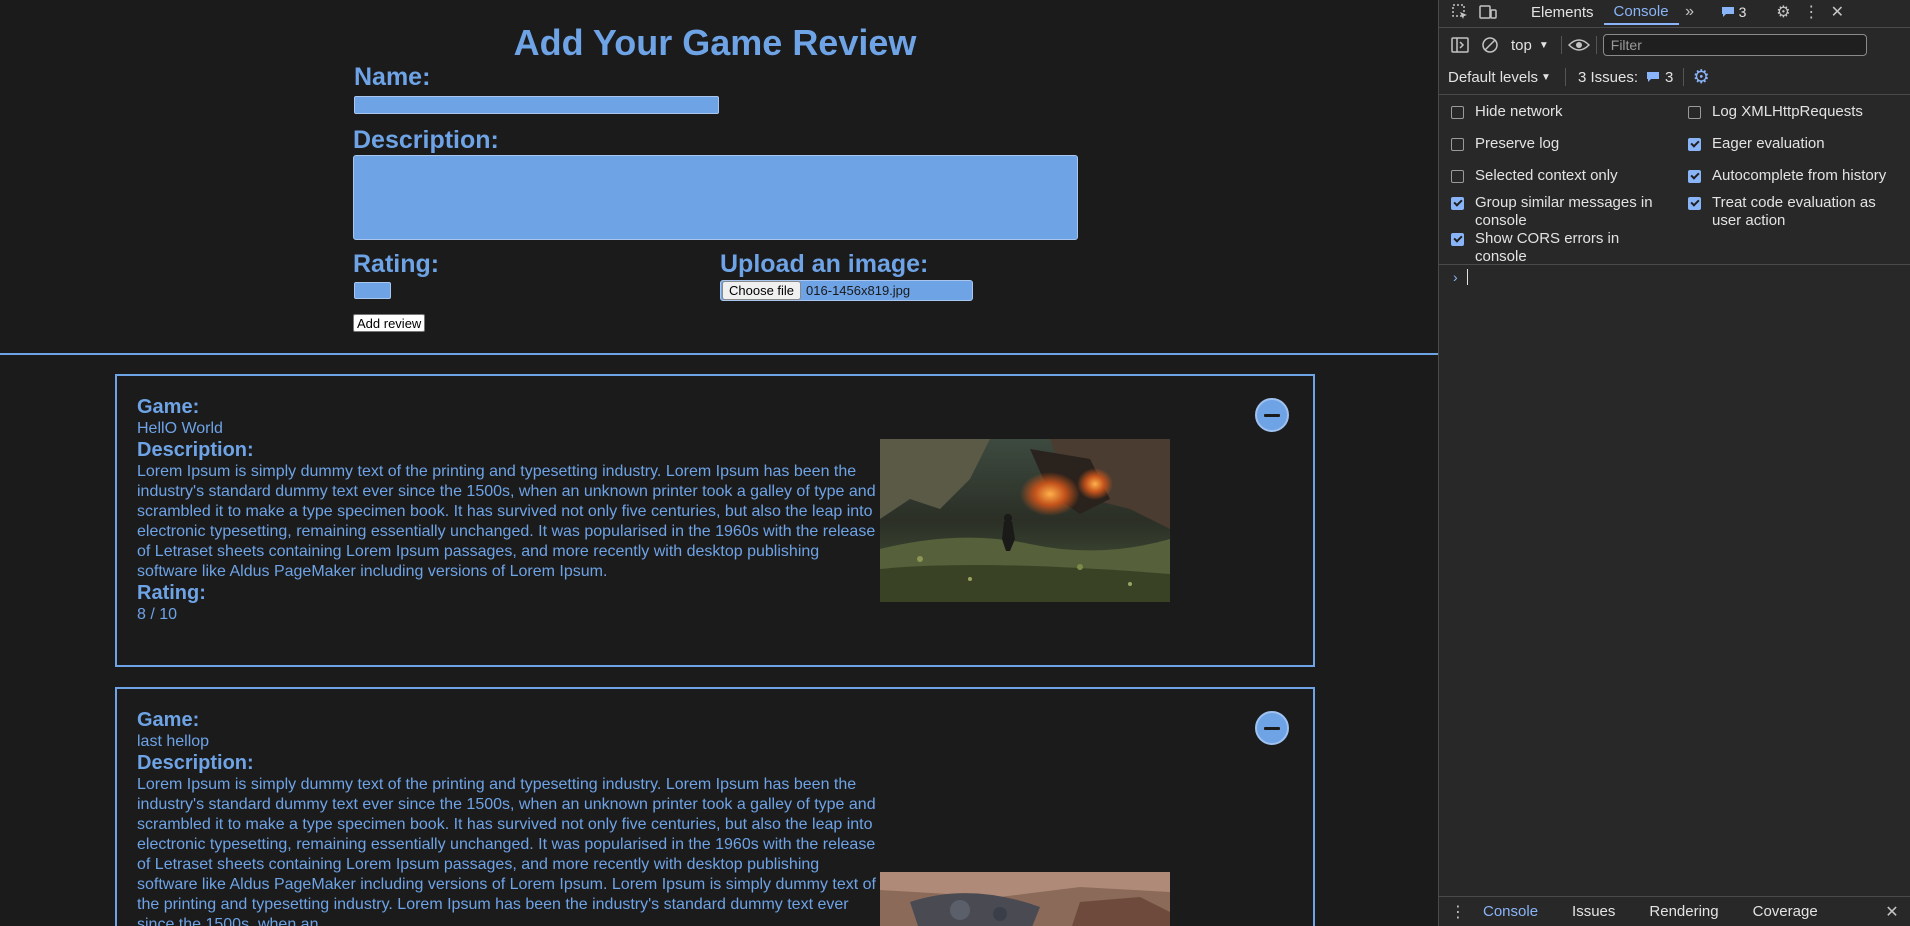  What do you see at coordinates (392, 77) in the screenshot?
I see `name-label: Name:` at bounding box center [392, 77].